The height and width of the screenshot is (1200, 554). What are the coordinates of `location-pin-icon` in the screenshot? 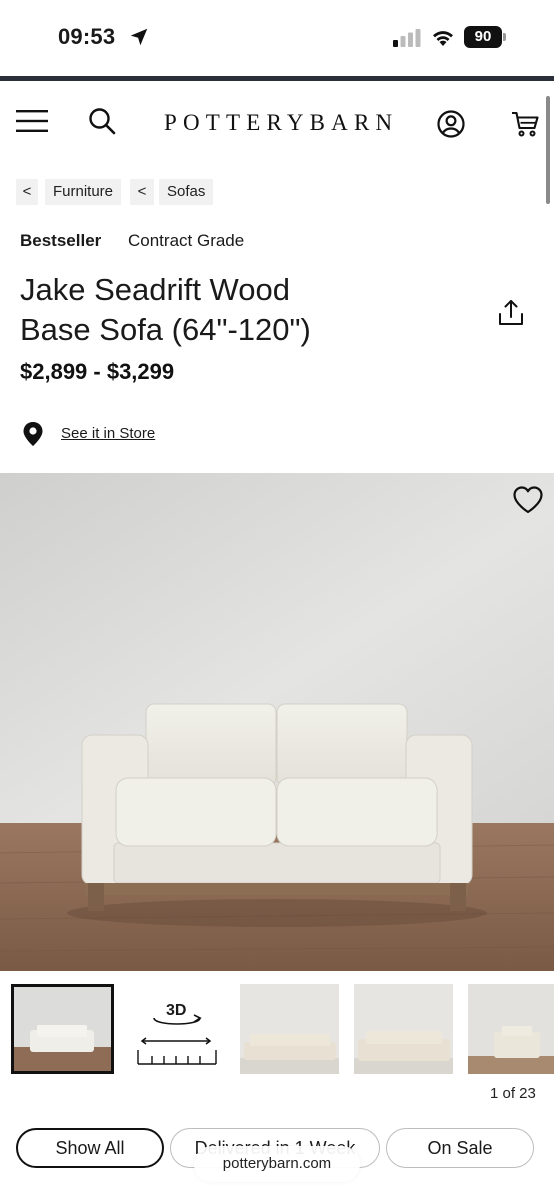 It's located at (33, 434).